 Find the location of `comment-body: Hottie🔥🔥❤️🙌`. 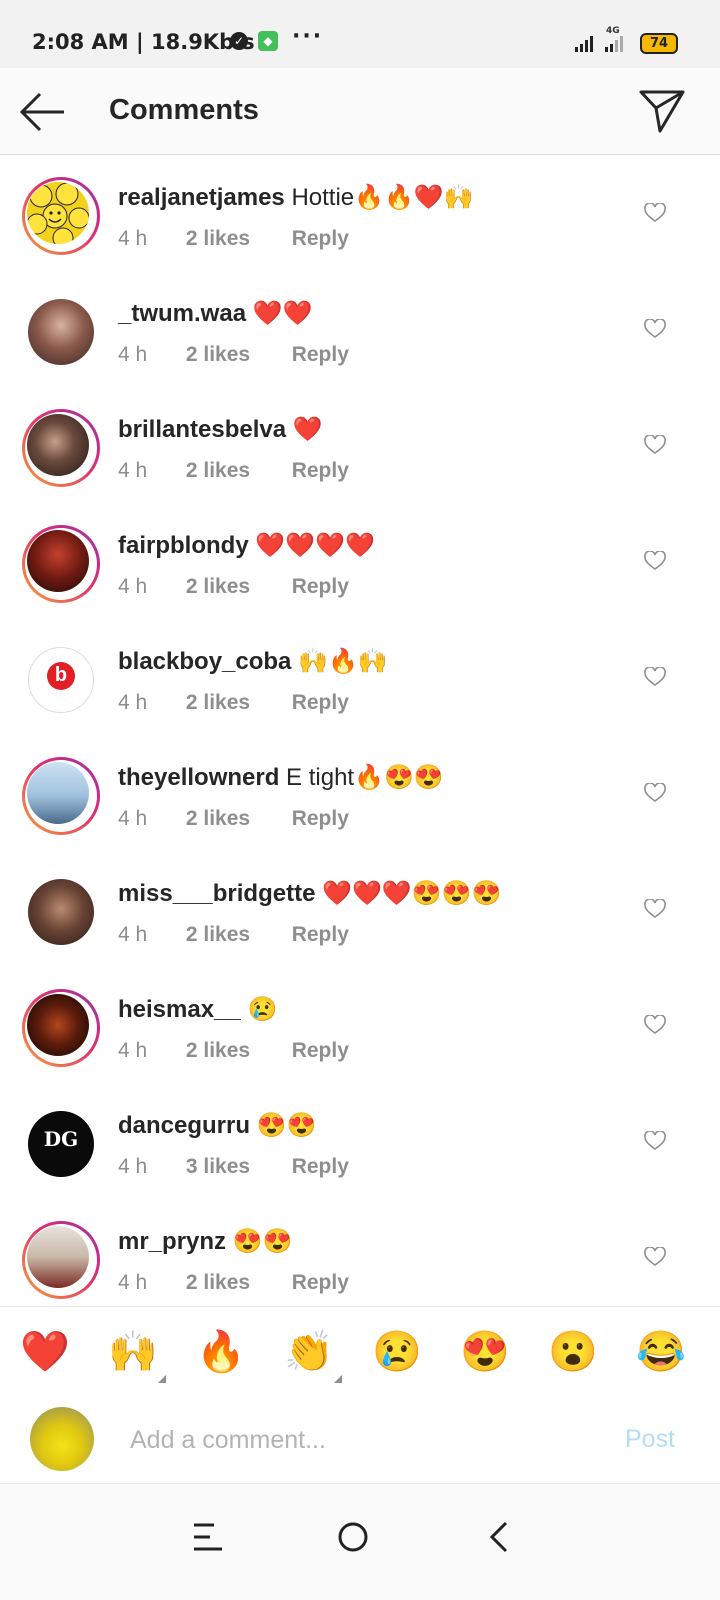

comment-body: Hottie🔥🔥❤️🙌 is located at coordinates (382, 197).